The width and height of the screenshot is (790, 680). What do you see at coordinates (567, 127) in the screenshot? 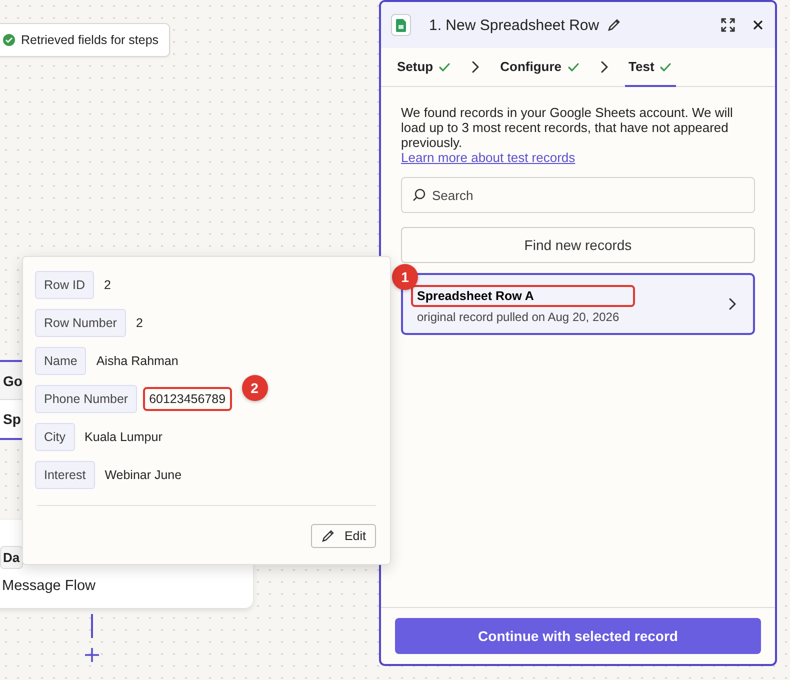
I see `description-text: We found records in your Google Sheets account. We will load up to 3 most recent records, that have not appeared previously.` at bounding box center [567, 127].